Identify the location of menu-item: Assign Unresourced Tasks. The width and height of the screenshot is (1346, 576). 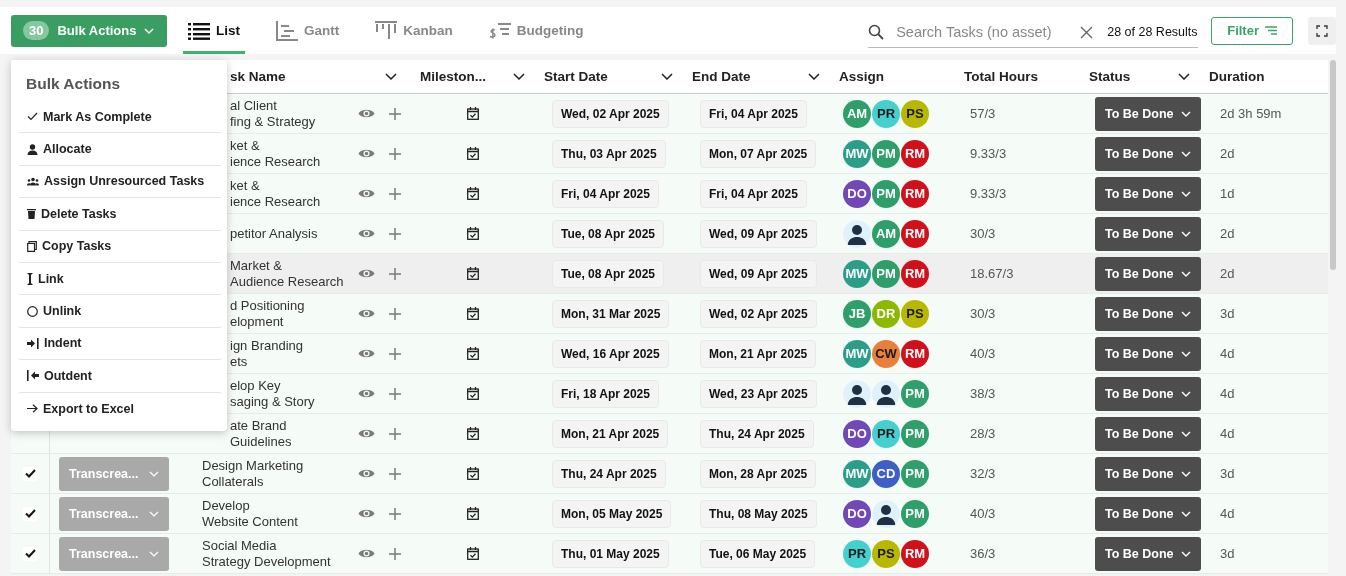
(120, 182).